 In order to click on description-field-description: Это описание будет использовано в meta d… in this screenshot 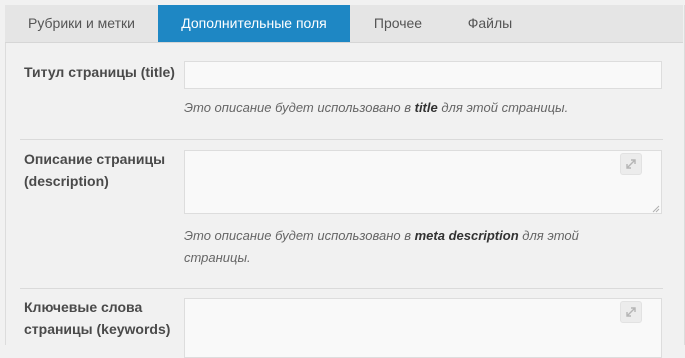, I will do `click(381, 246)`.